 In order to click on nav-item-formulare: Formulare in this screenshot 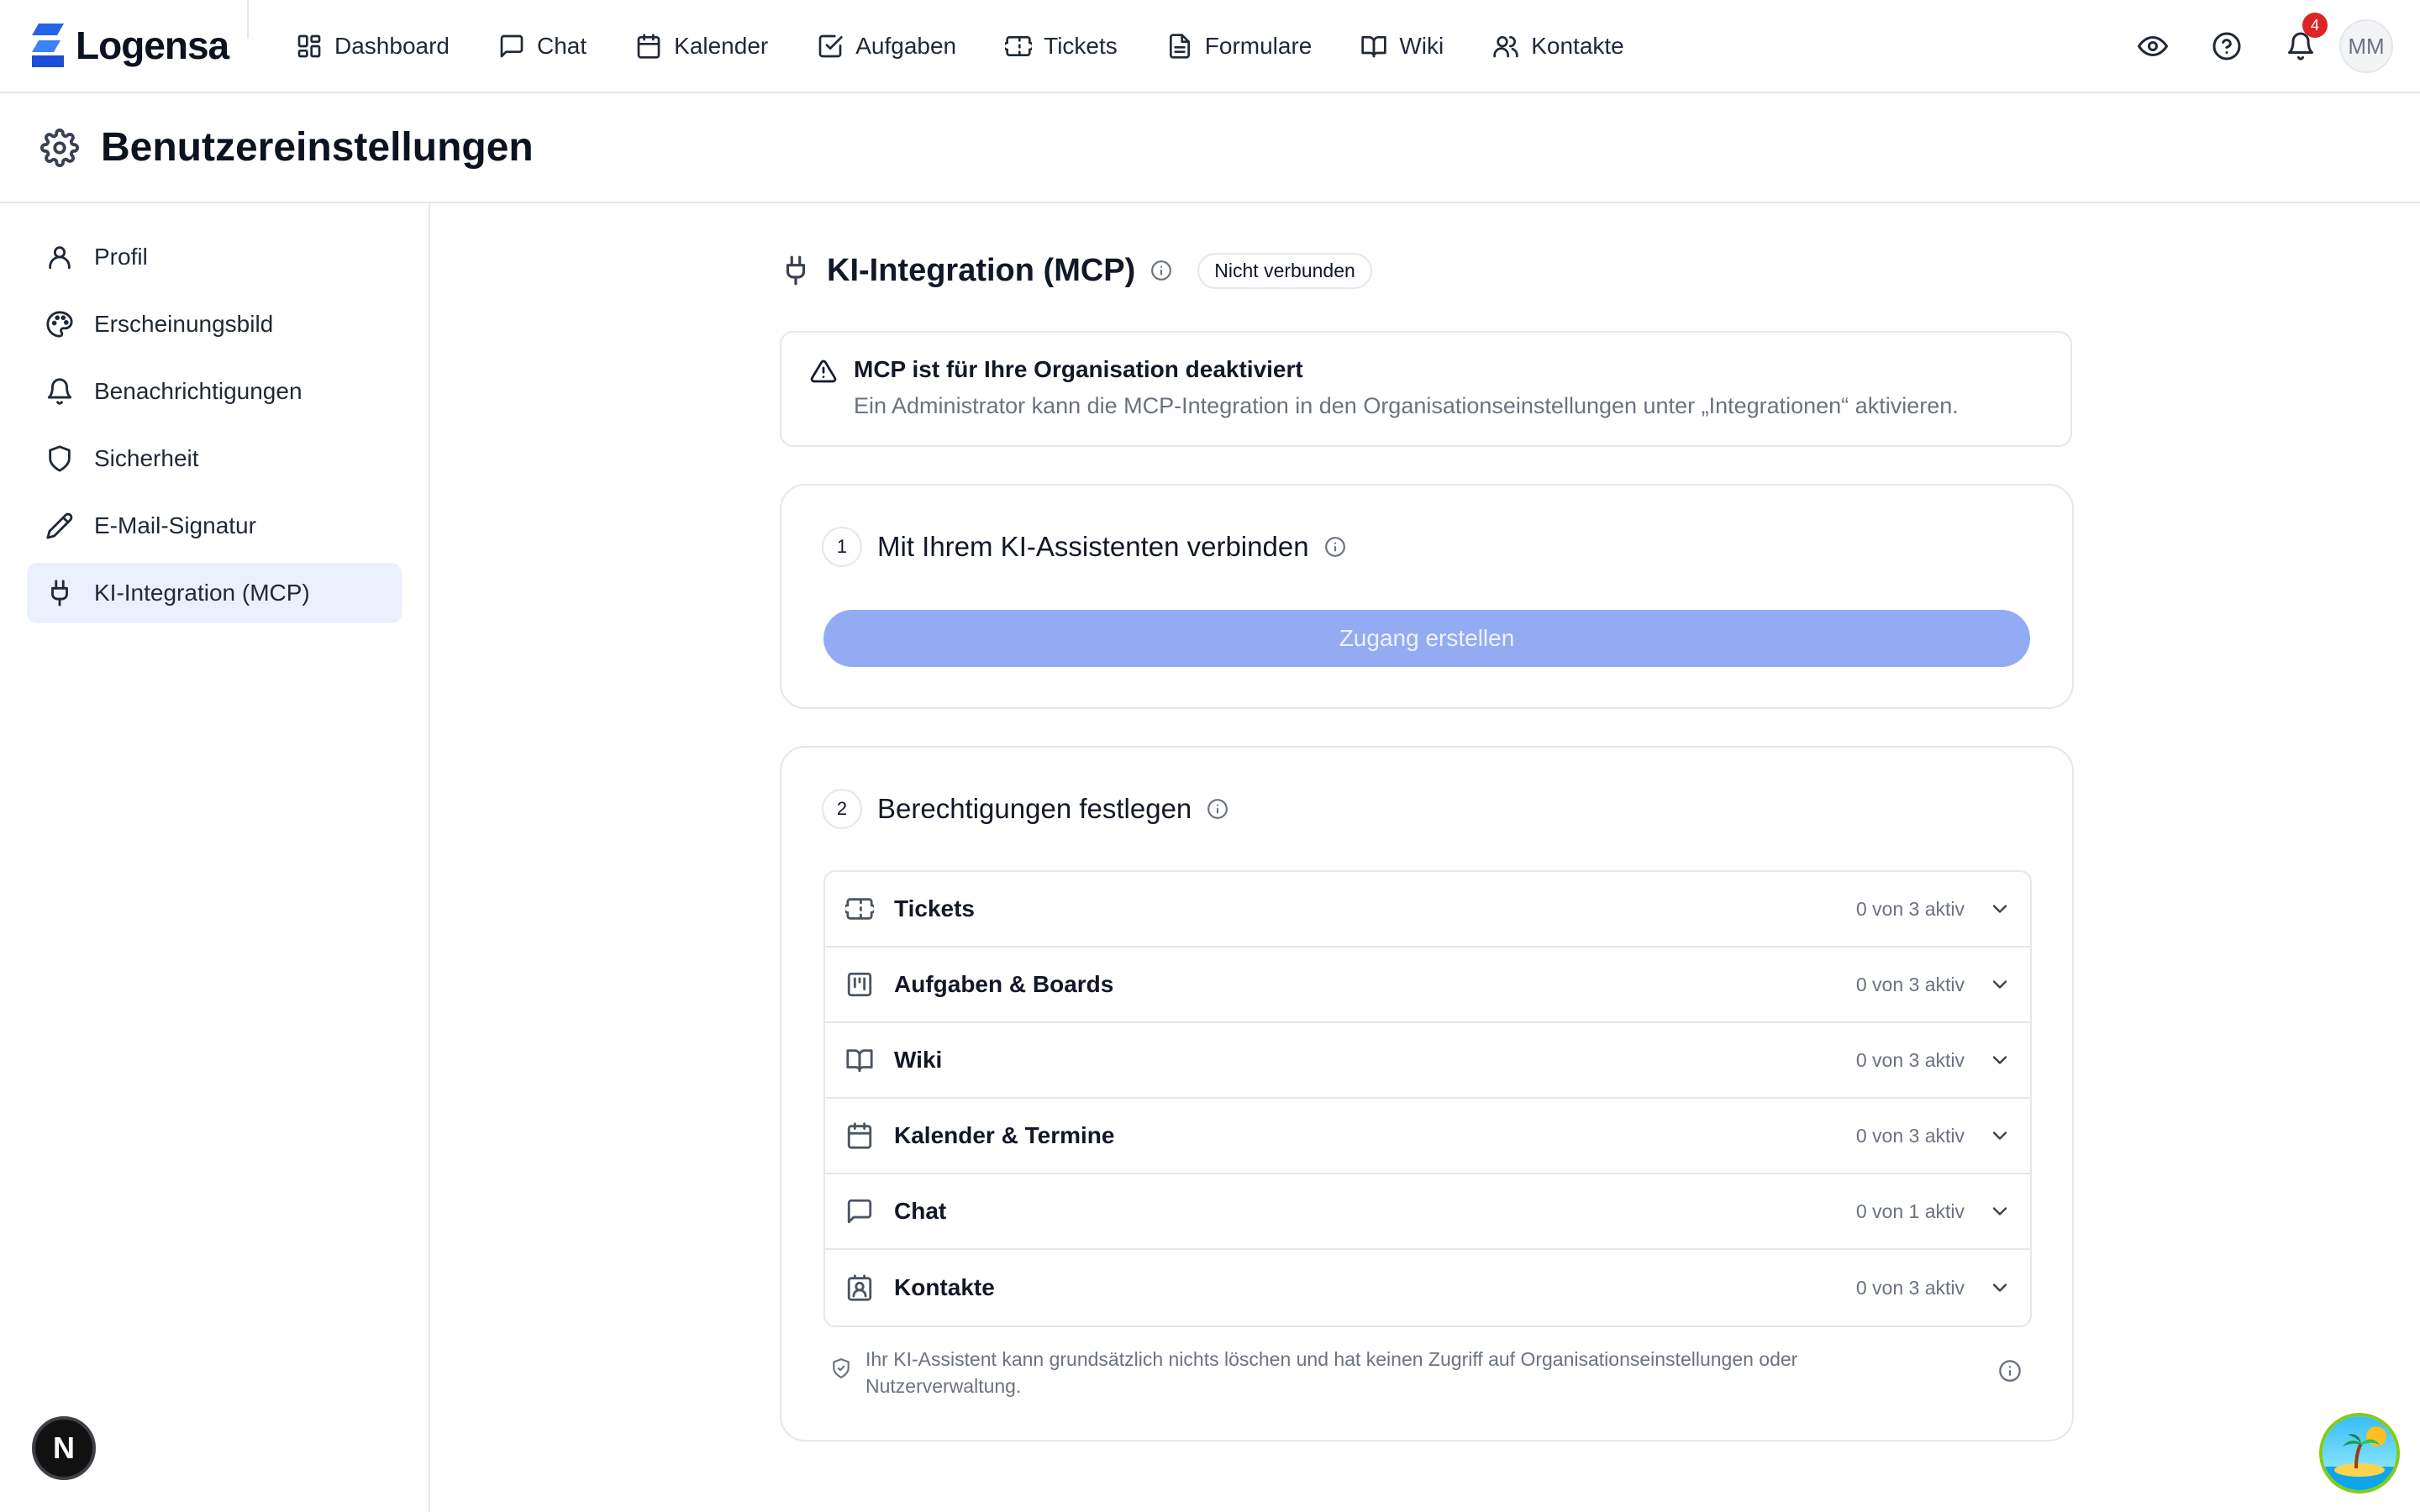, I will do `click(1239, 46)`.